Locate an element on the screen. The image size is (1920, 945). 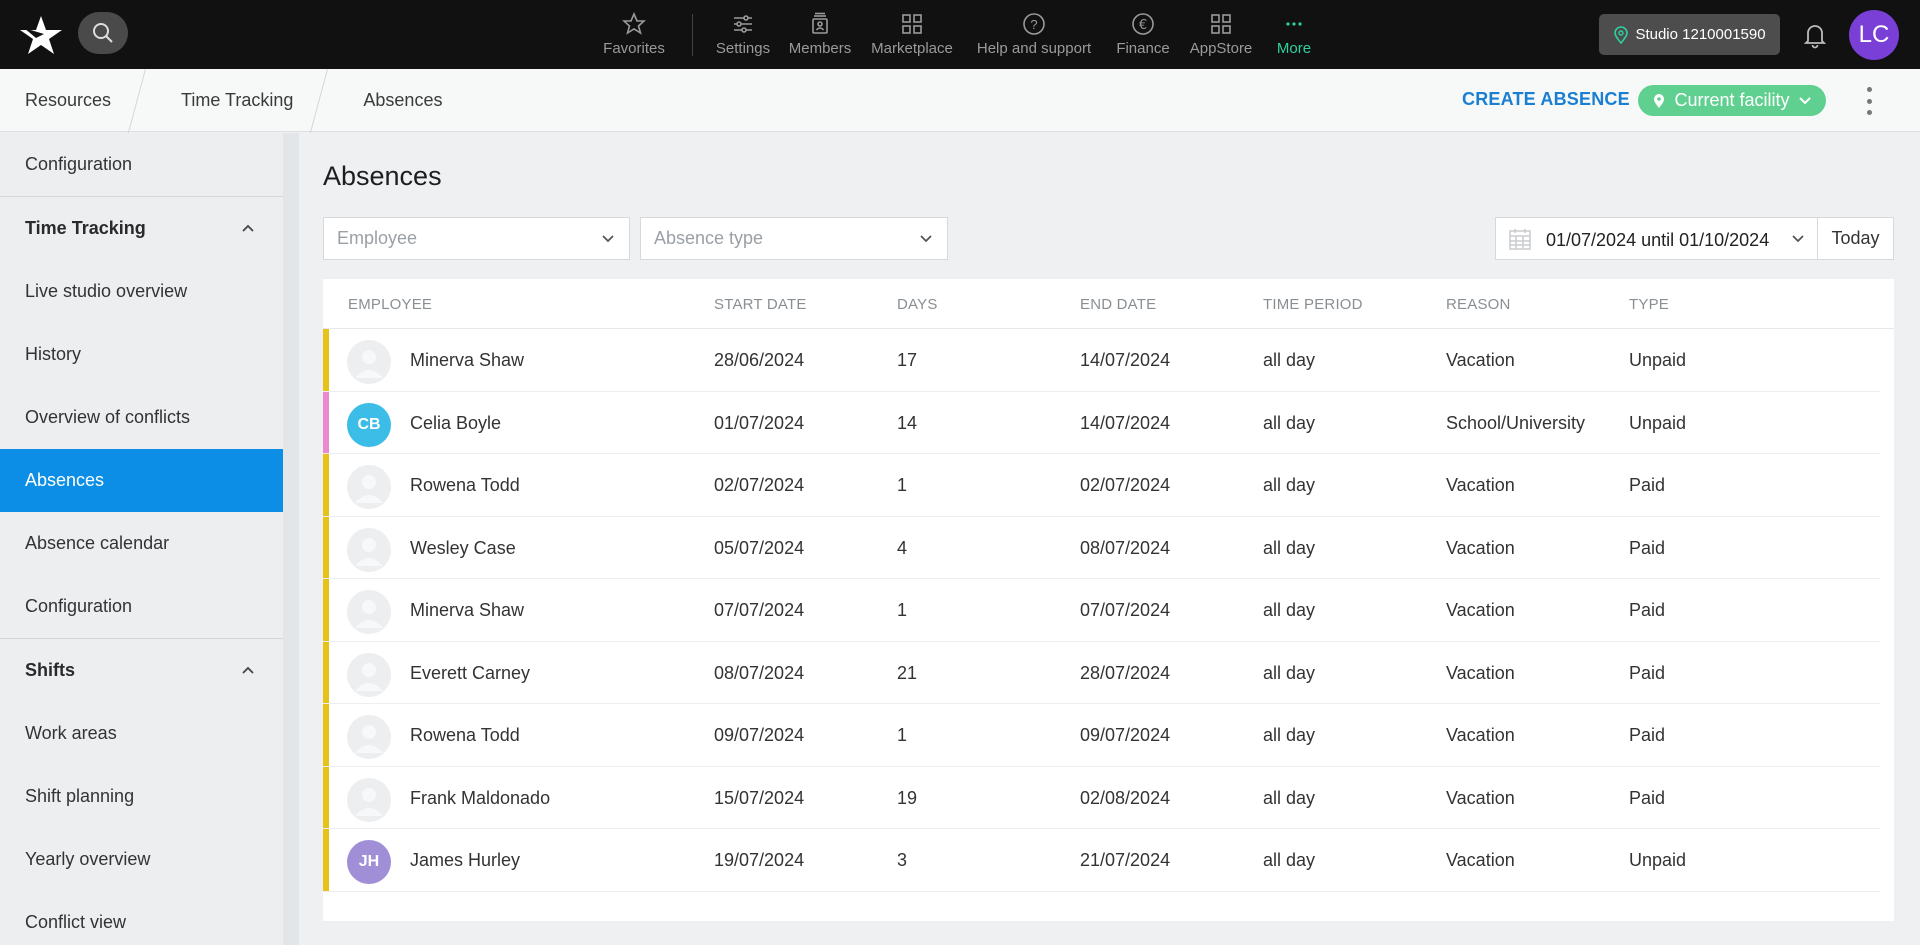
column-header-start-date: START DATE is located at coordinates (760, 304).